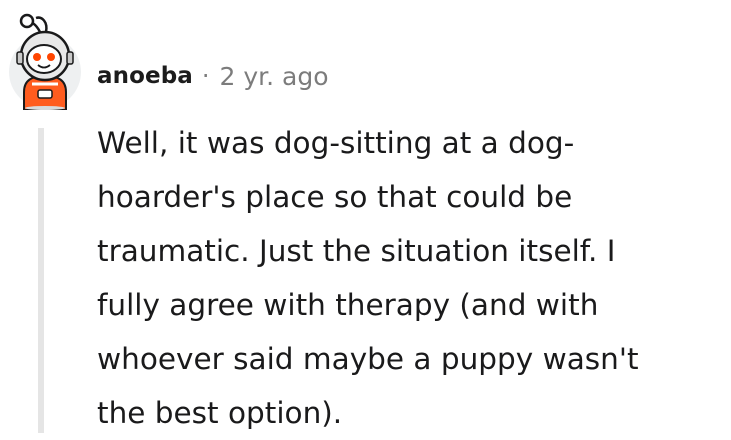 The image size is (731, 440). What do you see at coordinates (274, 76) in the screenshot?
I see `comment-timestamp: 2 yr. ago` at bounding box center [274, 76].